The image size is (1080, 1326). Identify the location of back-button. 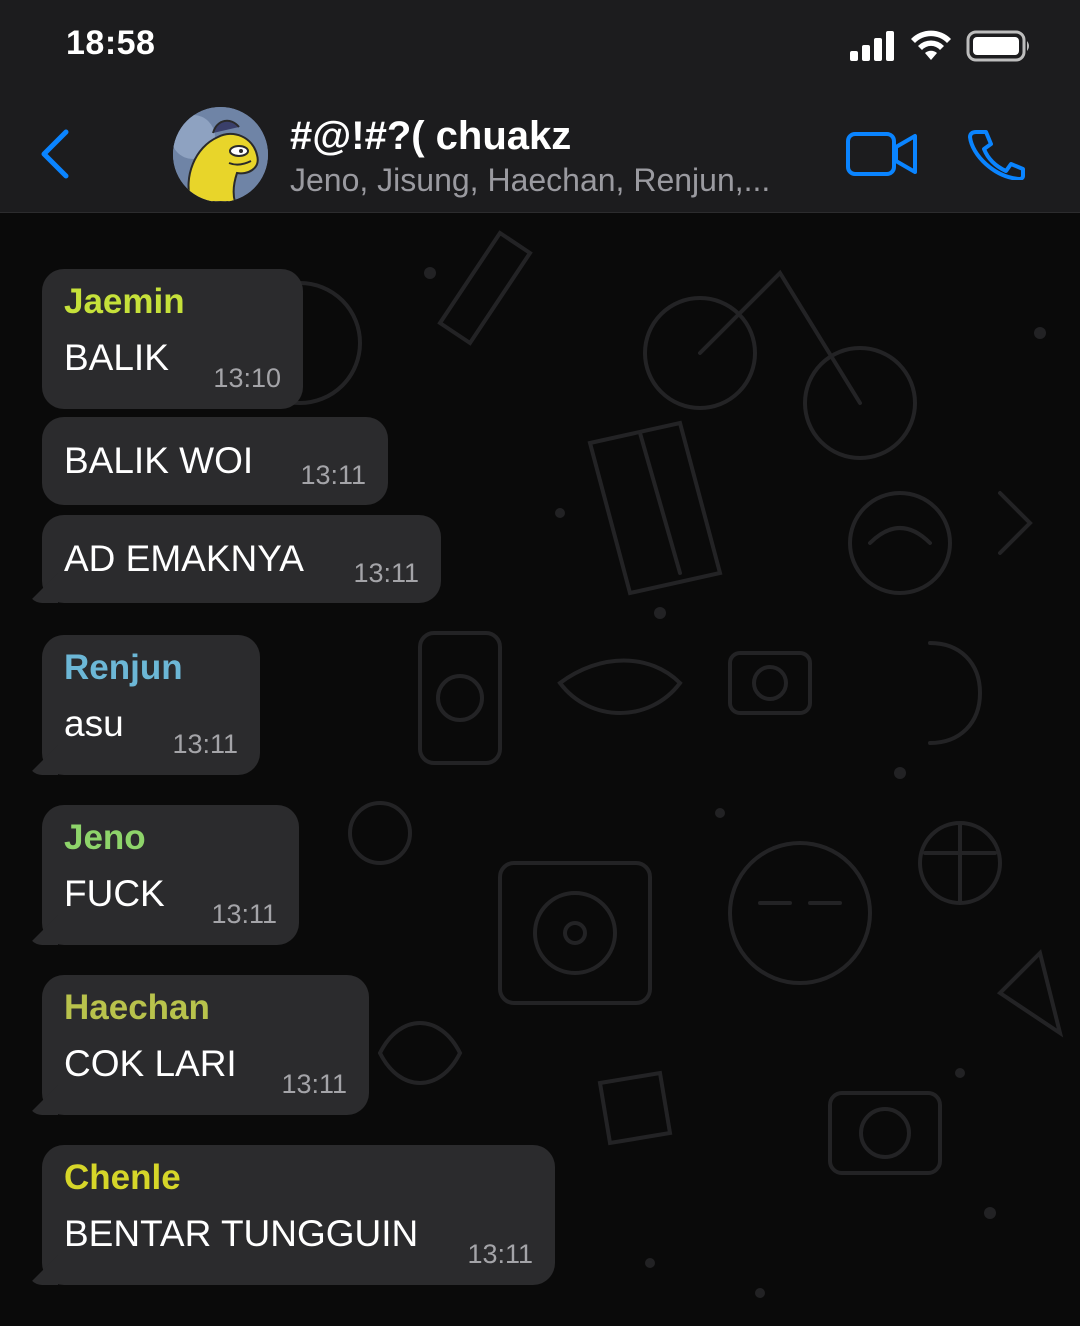
(56, 154).